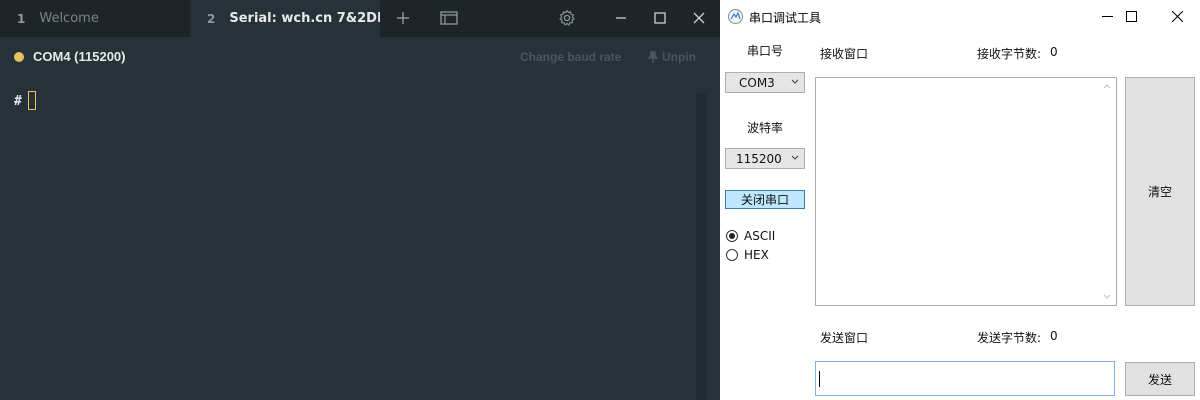  Describe the element at coordinates (819, 379) in the screenshot. I see `text-caret` at that location.